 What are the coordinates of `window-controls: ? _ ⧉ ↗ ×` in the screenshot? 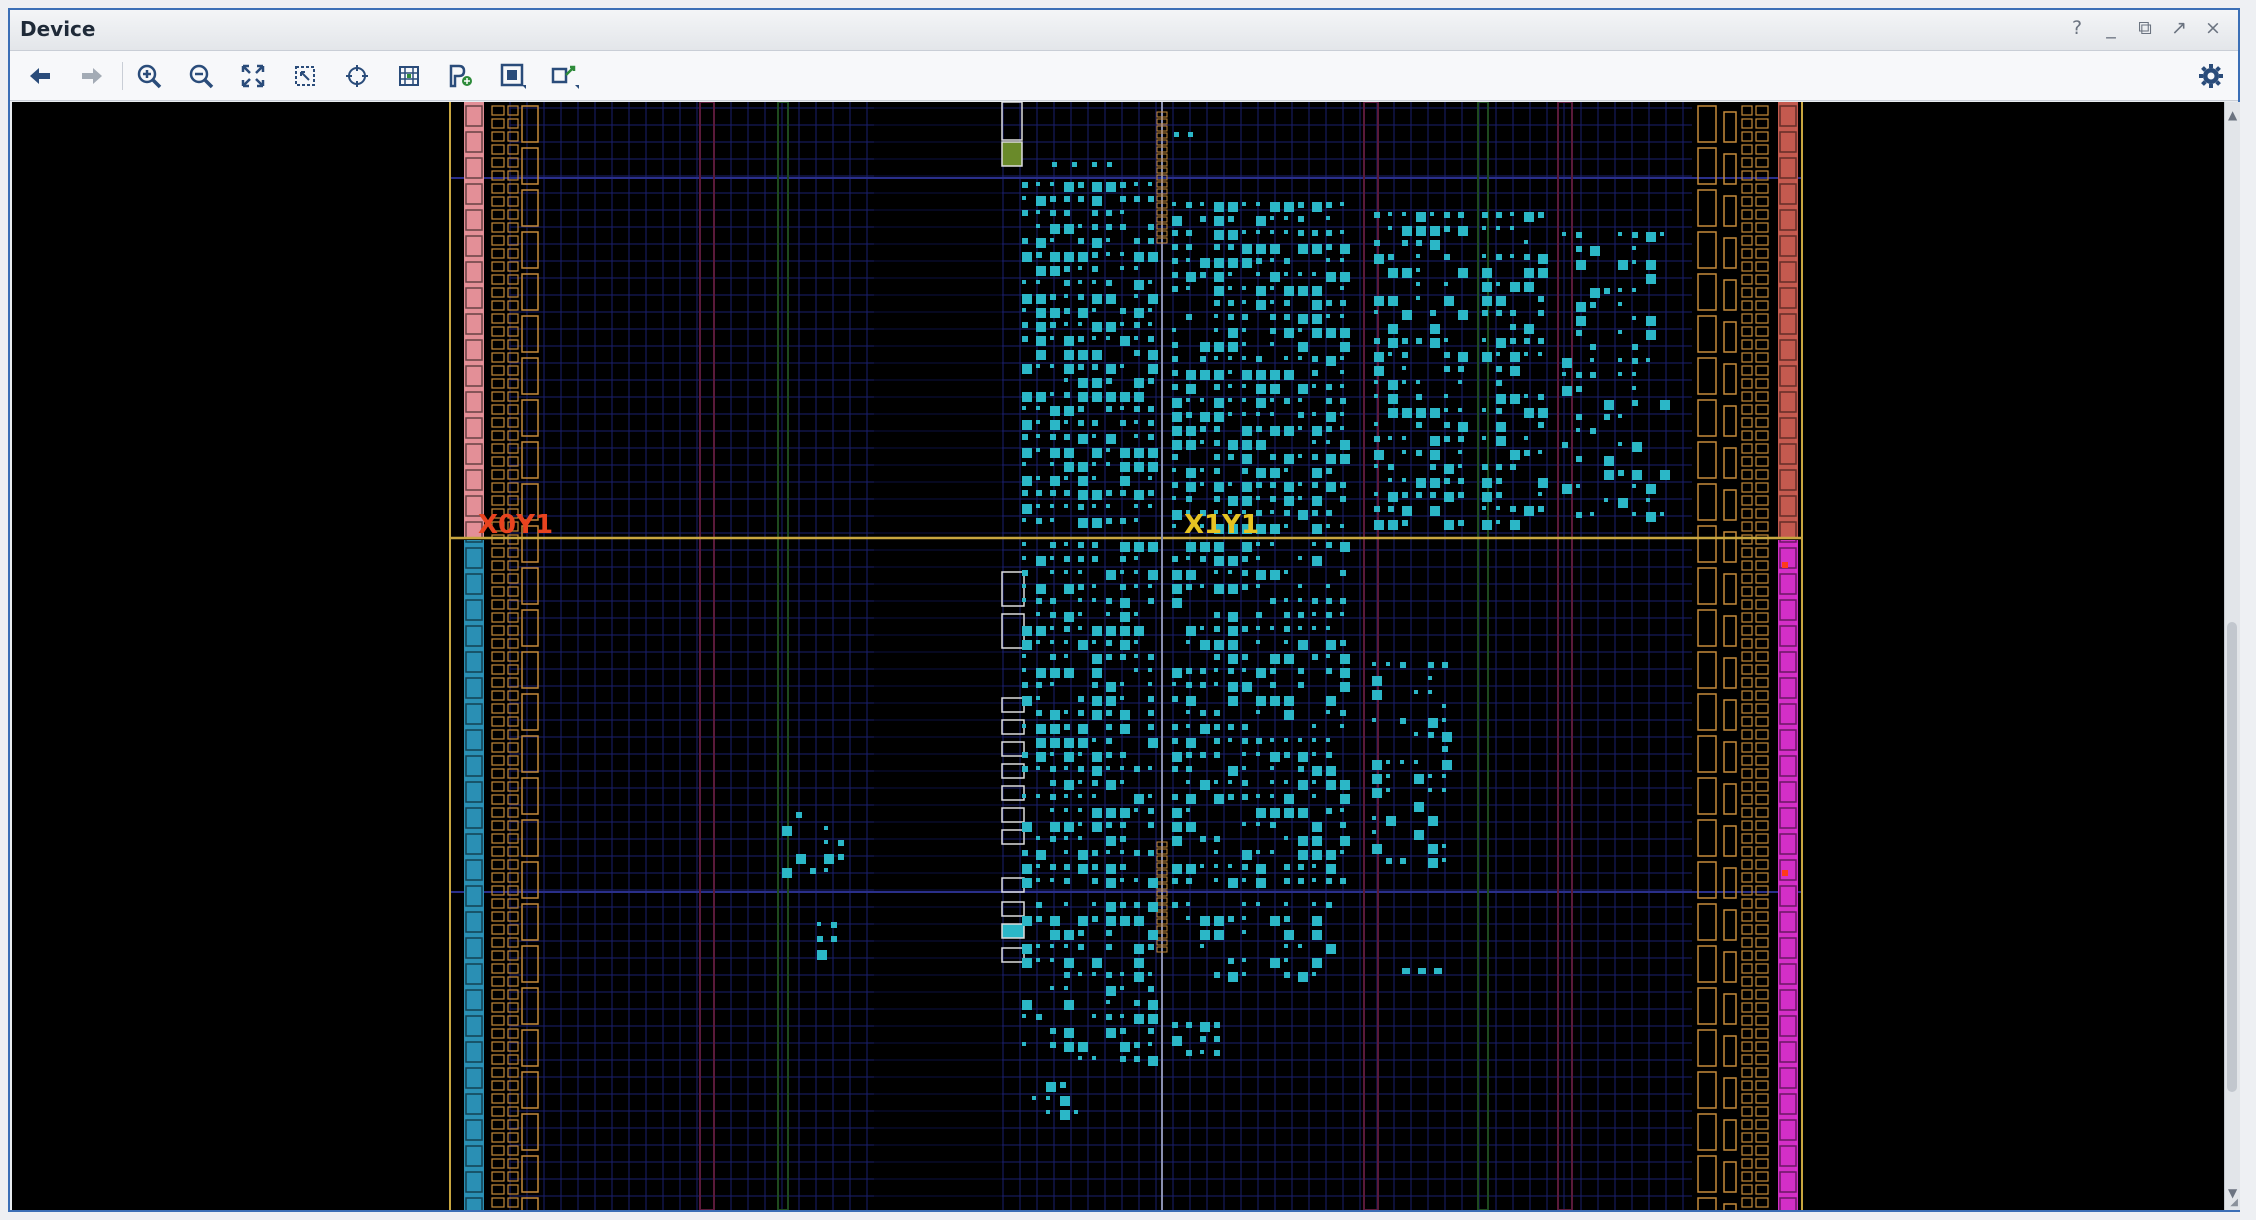 It's located at (2145, 28).